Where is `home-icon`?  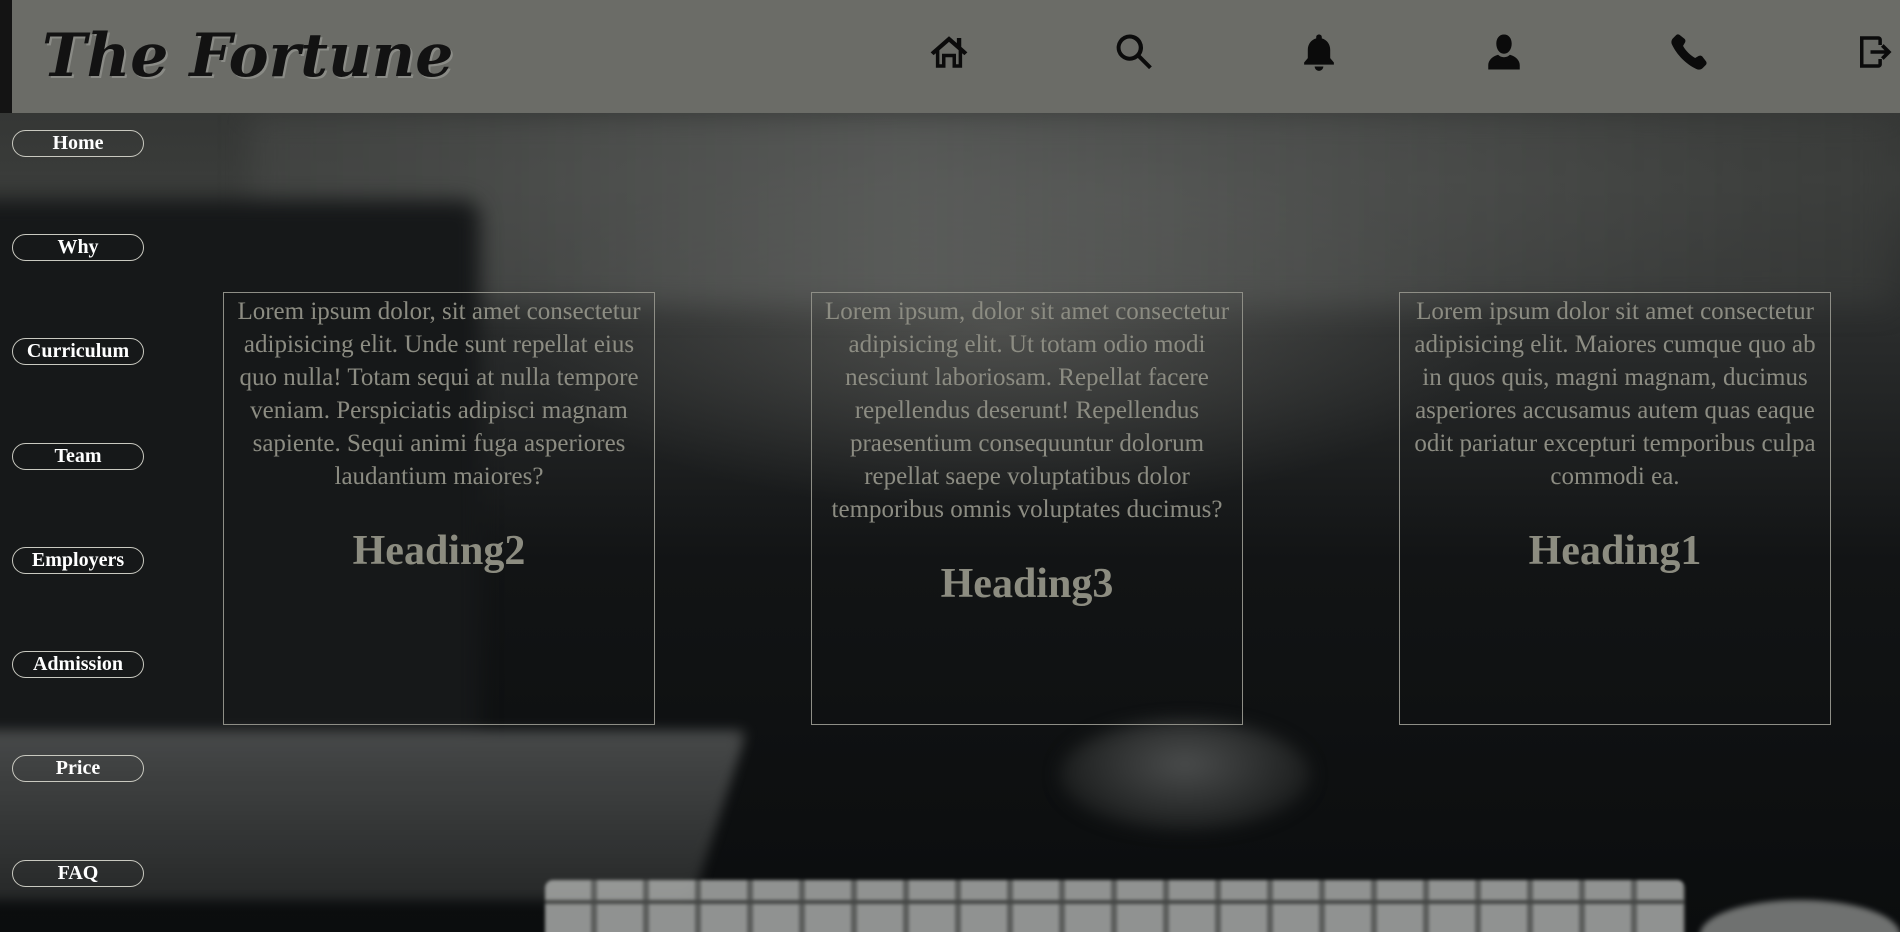
home-icon is located at coordinates (949, 52).